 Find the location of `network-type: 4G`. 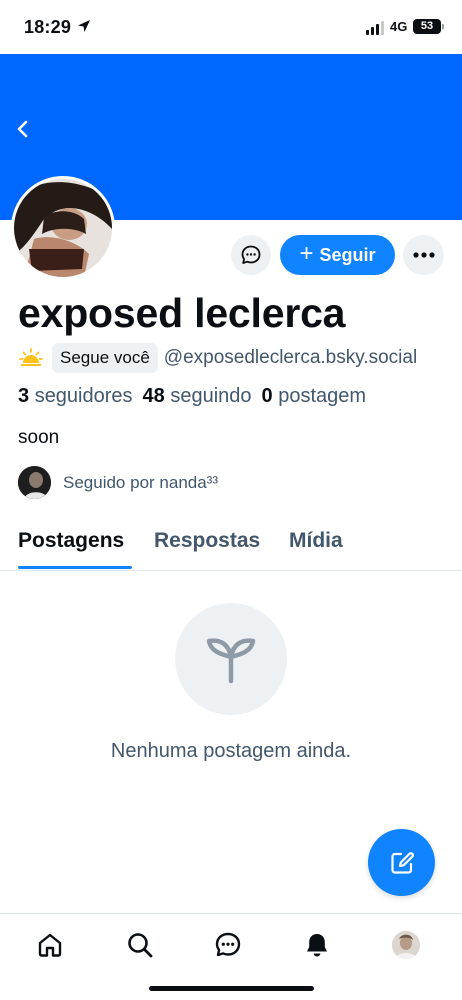

network-type: 4G is located at coordinates (399, 26).